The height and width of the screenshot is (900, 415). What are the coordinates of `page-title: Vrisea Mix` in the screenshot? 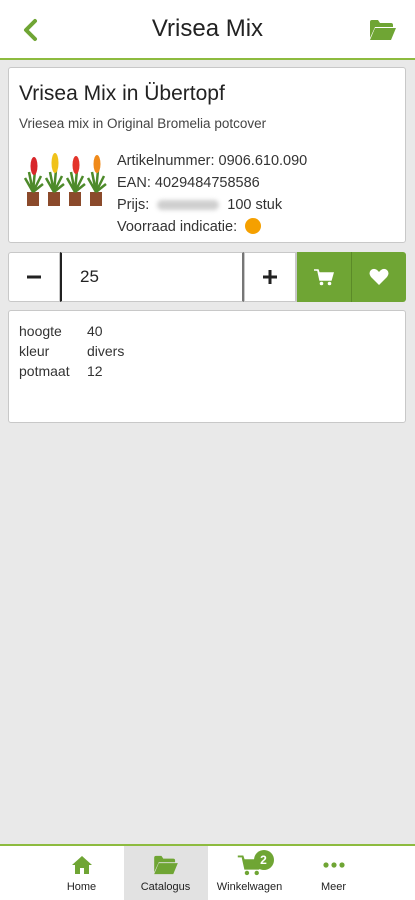 It's located at (207, 28).